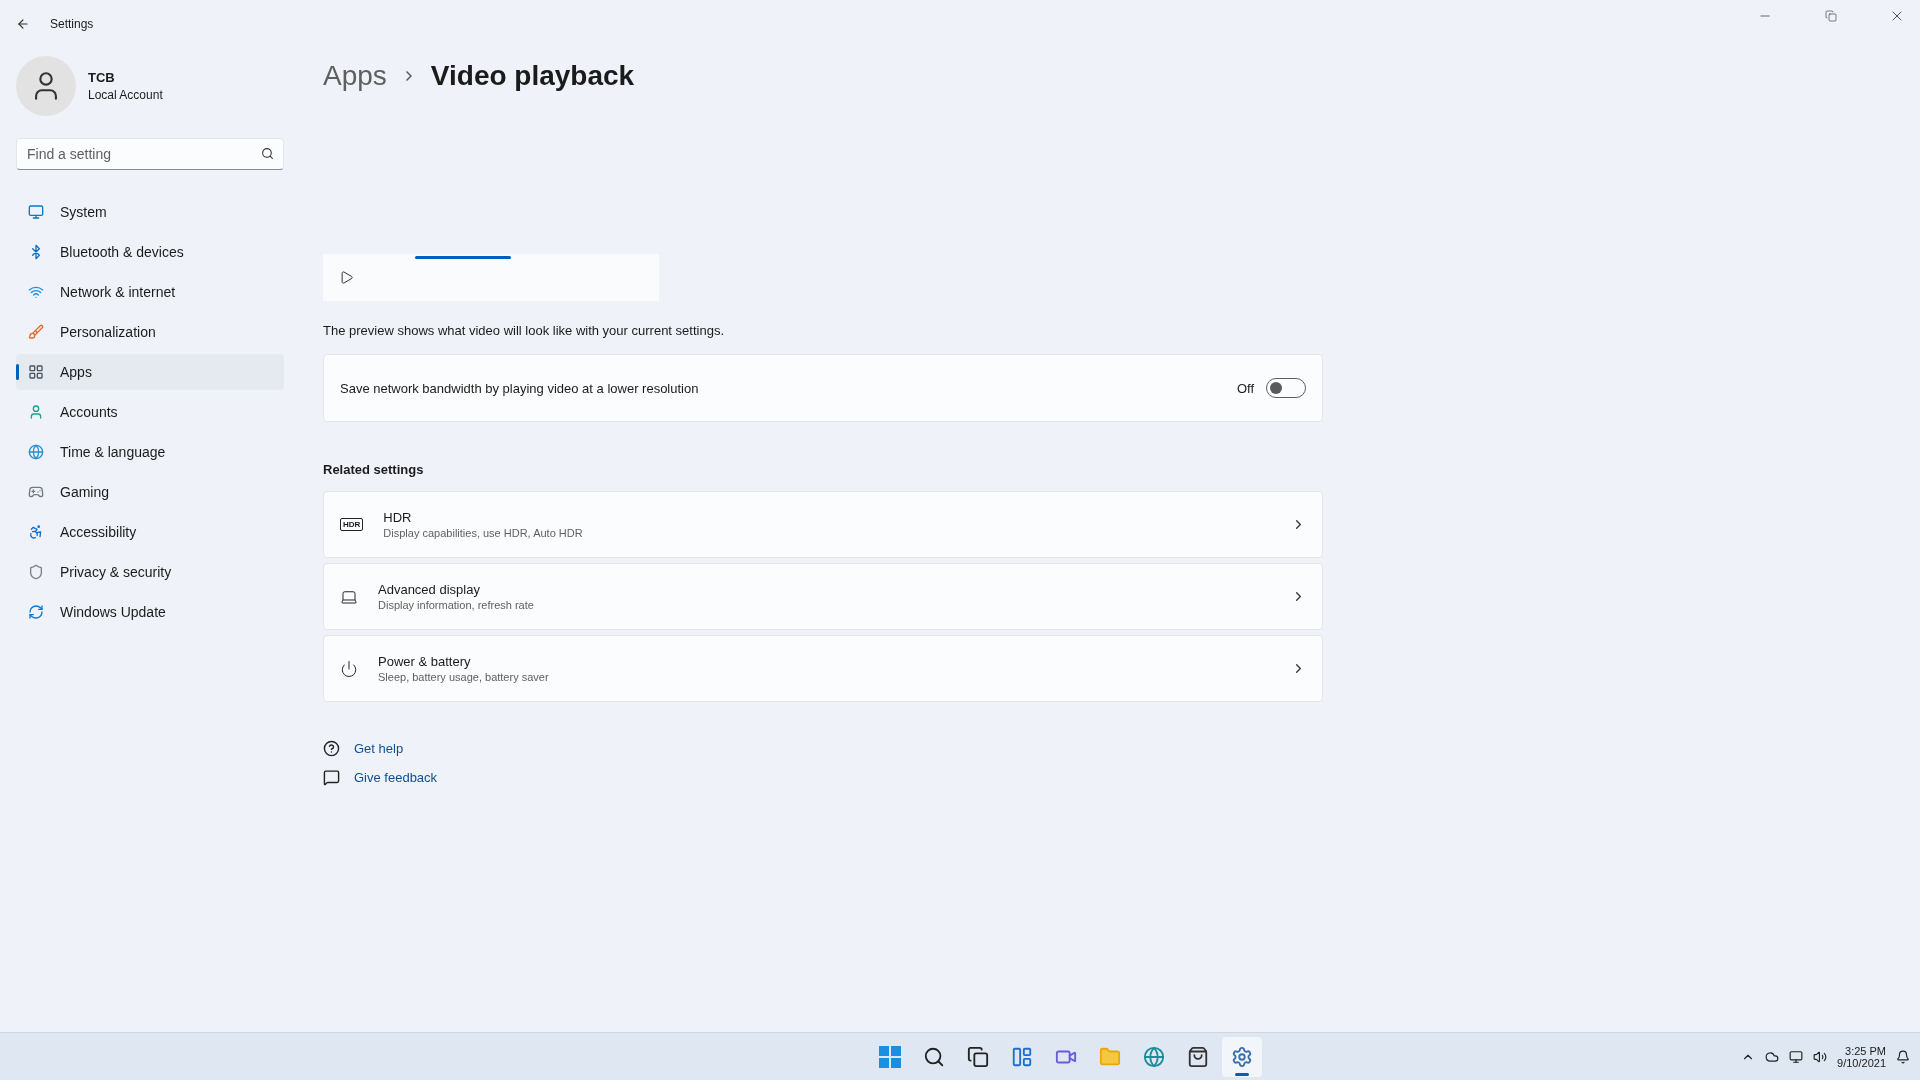 The image size is (1920, 1080). I want to click on globe-icon, so click(36, 452).